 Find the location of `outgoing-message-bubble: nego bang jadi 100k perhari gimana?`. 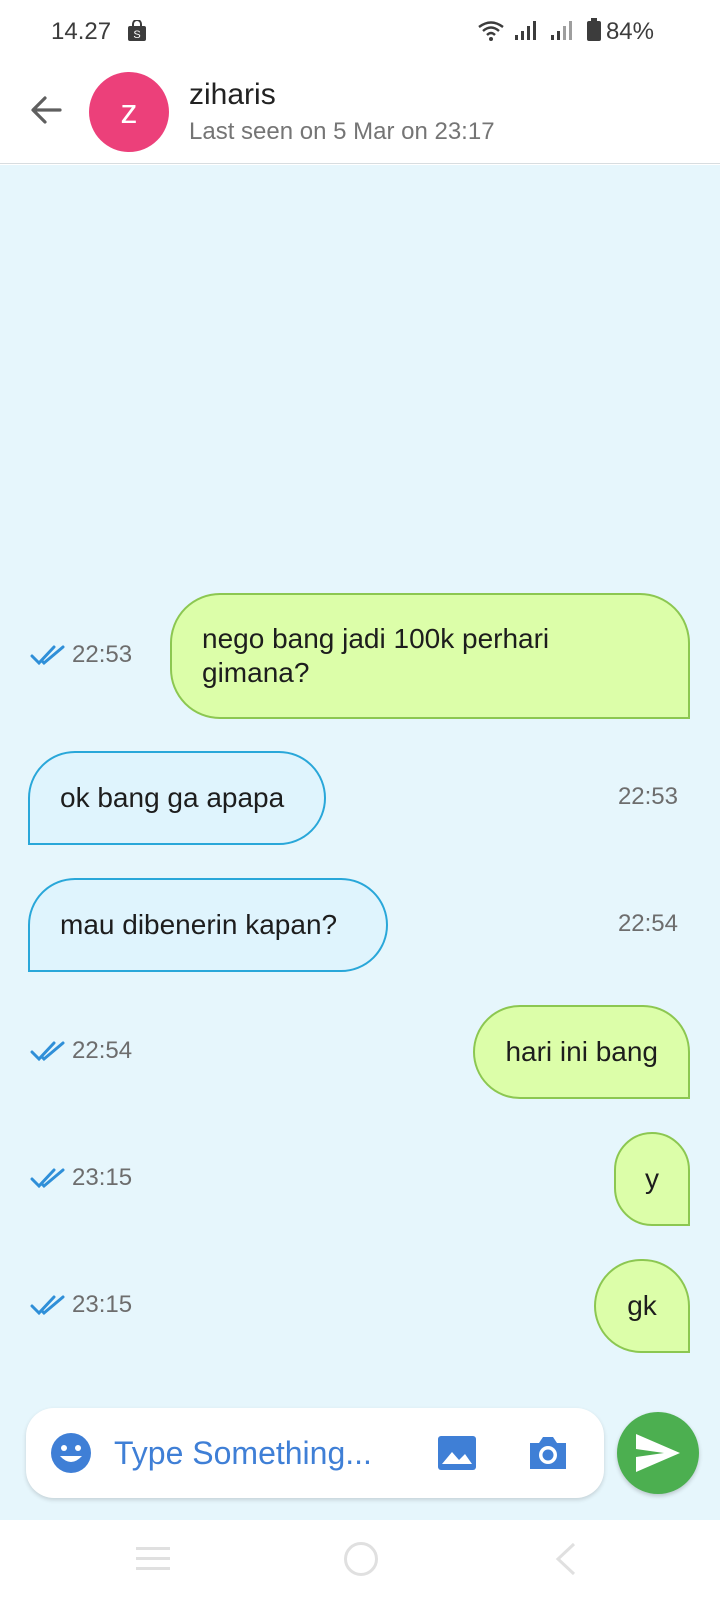

outgoing-message-bubble: nego bang jadi 100k perhari gimana? is located at coordinates (430, 656).